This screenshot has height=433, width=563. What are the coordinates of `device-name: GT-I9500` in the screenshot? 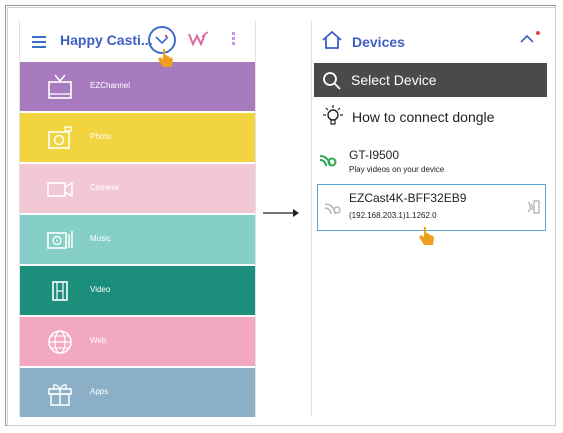 It's located at (374, 155).